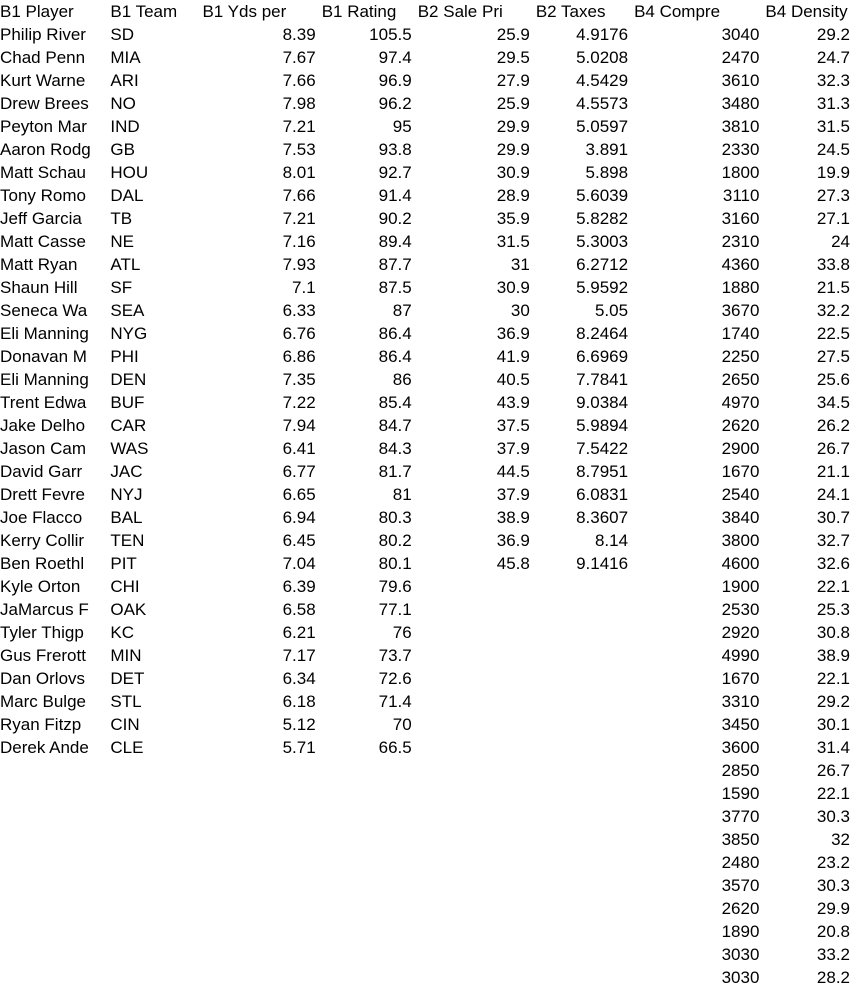 This screenshot has height=1002, width=850. I want to click on cell-density: 26.7, so click(804, 770).